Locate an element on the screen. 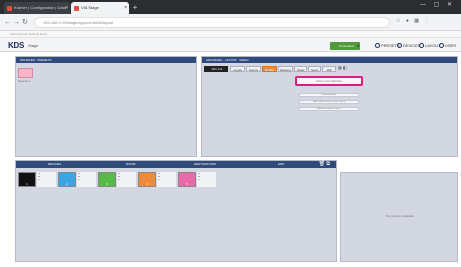  trash-icon: 🗑 ⧉ is located at coordinates (324, 164).